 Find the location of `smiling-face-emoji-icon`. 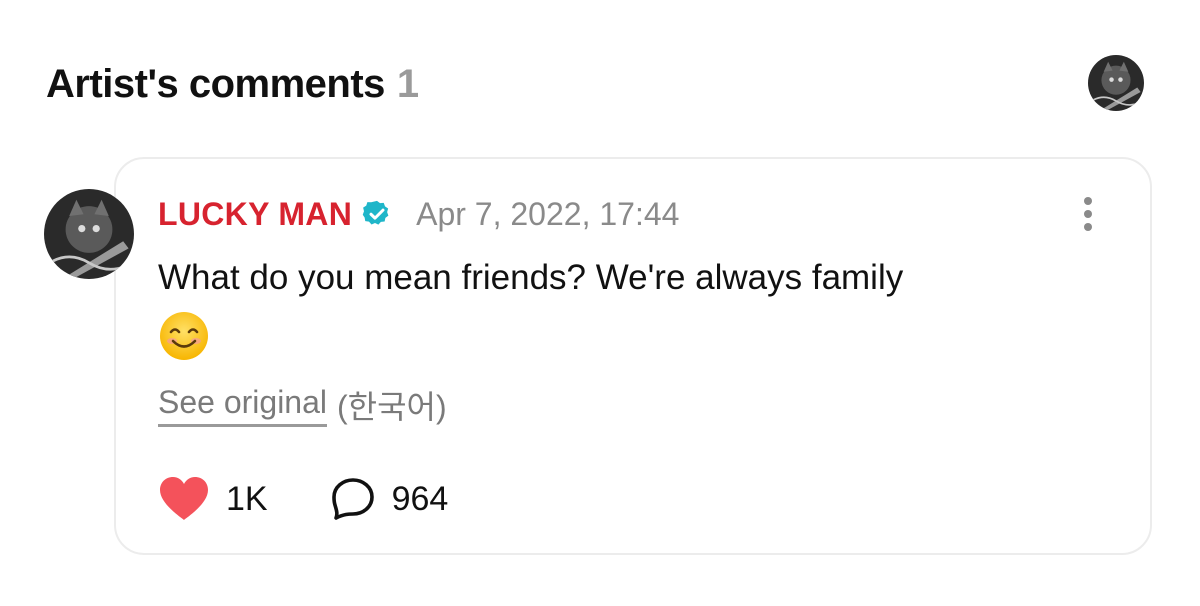

smiling-face-emoji-icon is located at coordinates (184, 336).